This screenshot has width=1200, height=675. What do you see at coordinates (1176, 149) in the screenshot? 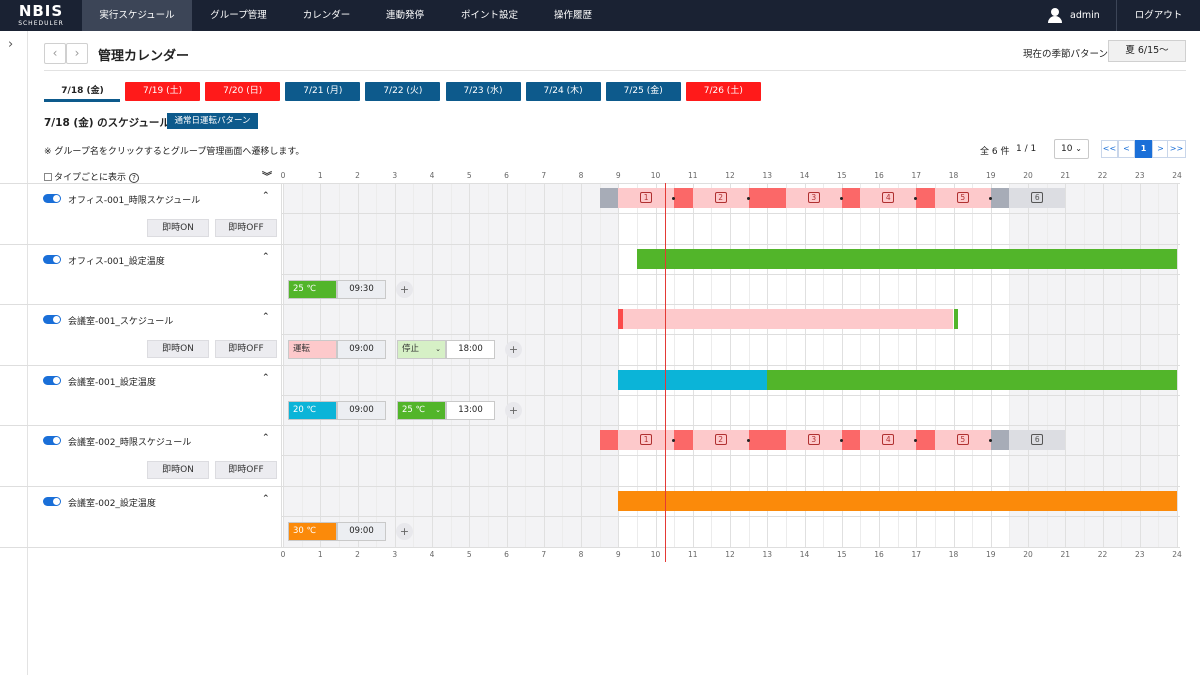
I see `pager-last: >>` at bounding box center [1176, 149].